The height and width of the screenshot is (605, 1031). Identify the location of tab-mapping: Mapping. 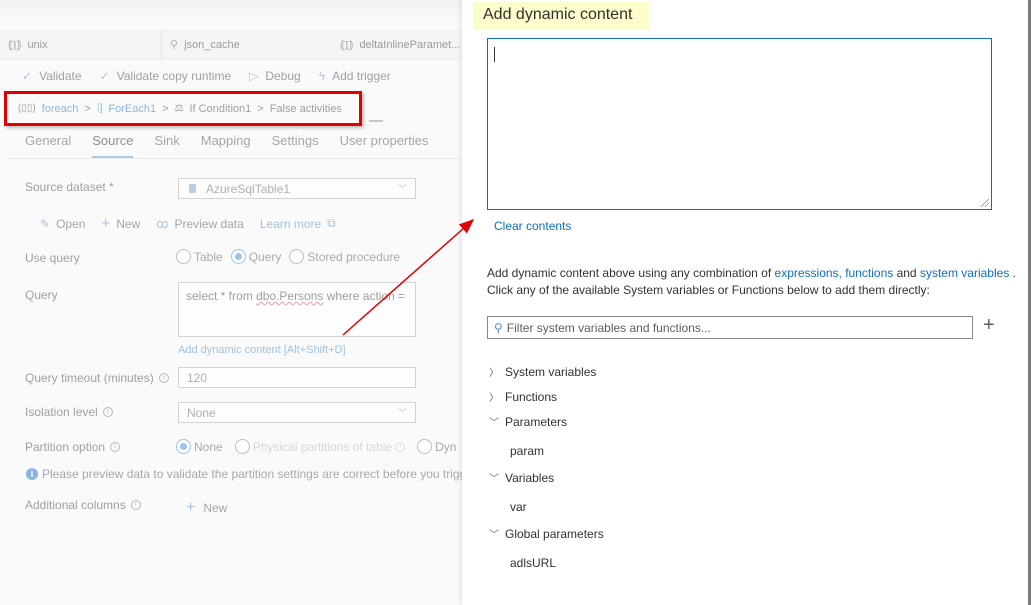
(226, 145).